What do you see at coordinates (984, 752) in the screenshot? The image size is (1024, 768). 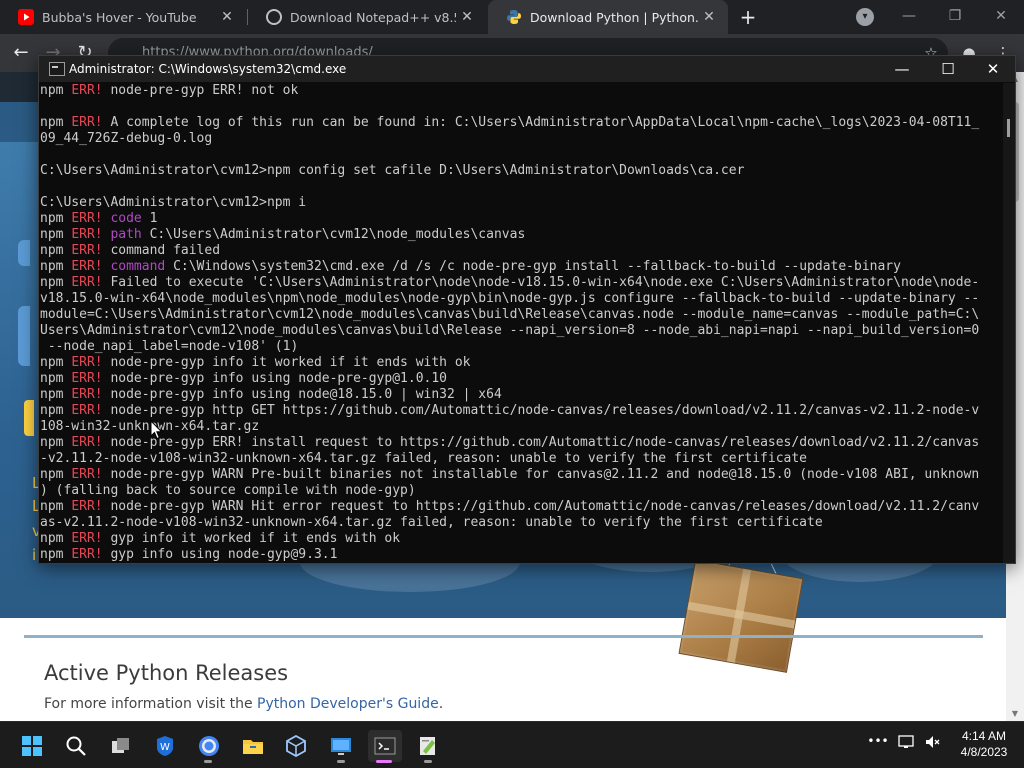 I see `clock-date: 4/8/2023` at bounding box center [984, 752].